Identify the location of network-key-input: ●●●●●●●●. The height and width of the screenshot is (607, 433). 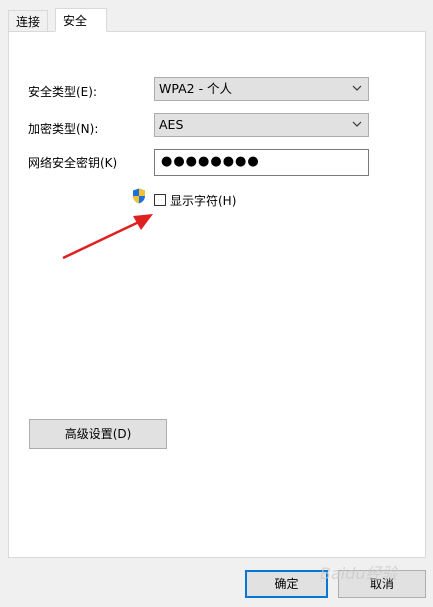
(261, 162).